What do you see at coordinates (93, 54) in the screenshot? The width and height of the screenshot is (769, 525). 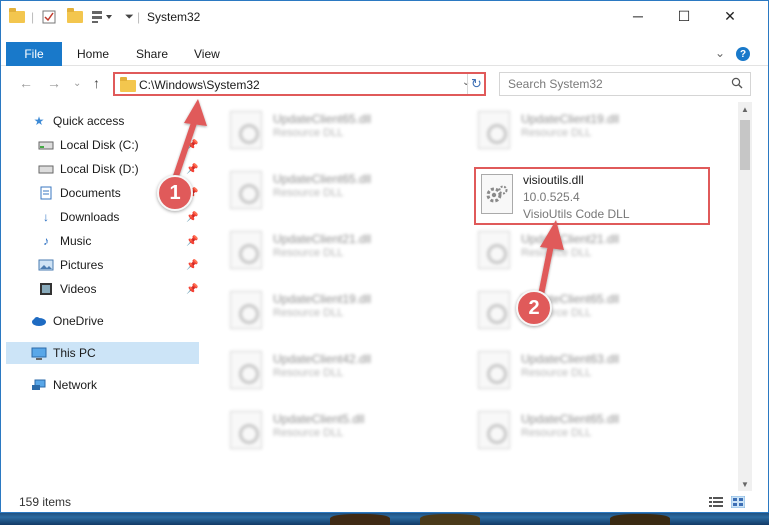 I see `tab-home: Home` at bounding box center [93, 54].